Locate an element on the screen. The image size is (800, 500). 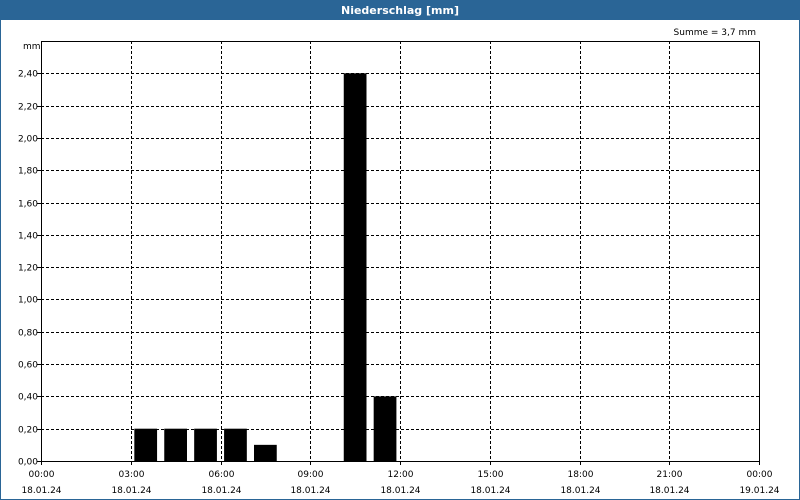
y-tick-label: 0,20 is located at coordinates (28, 431).